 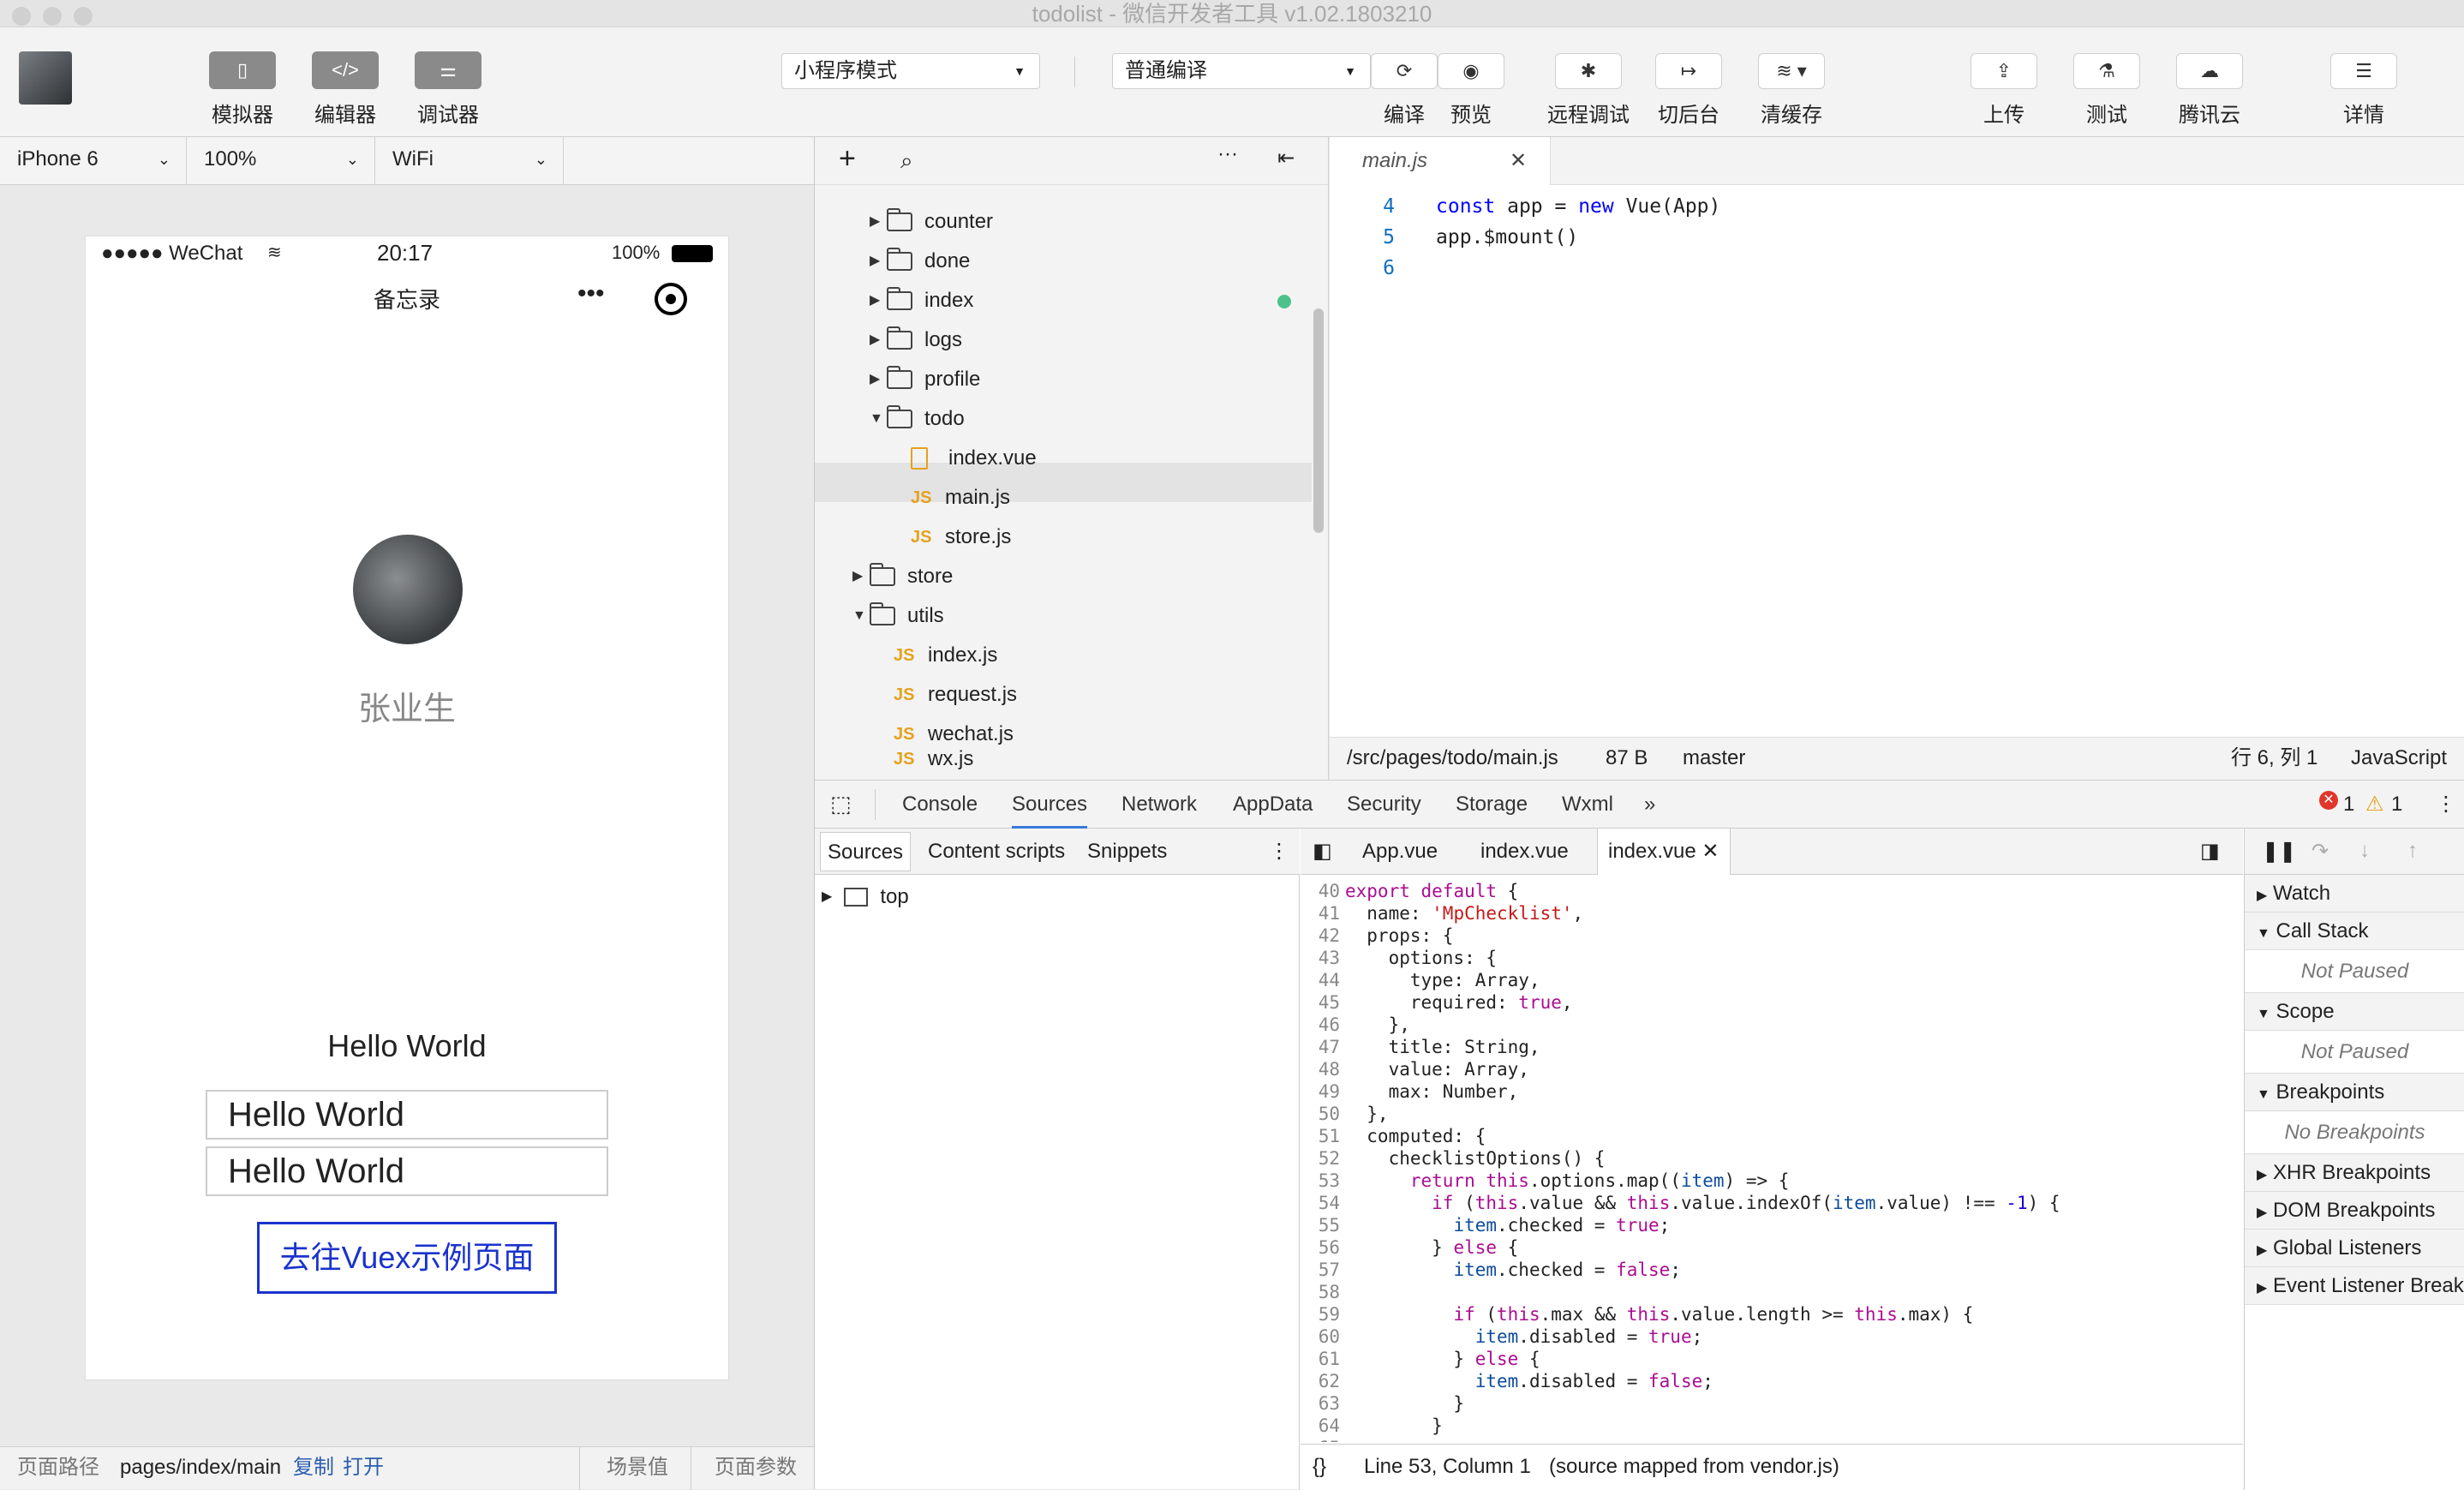 I want to click on line-number: 59, so click(x=1320, y=1314).